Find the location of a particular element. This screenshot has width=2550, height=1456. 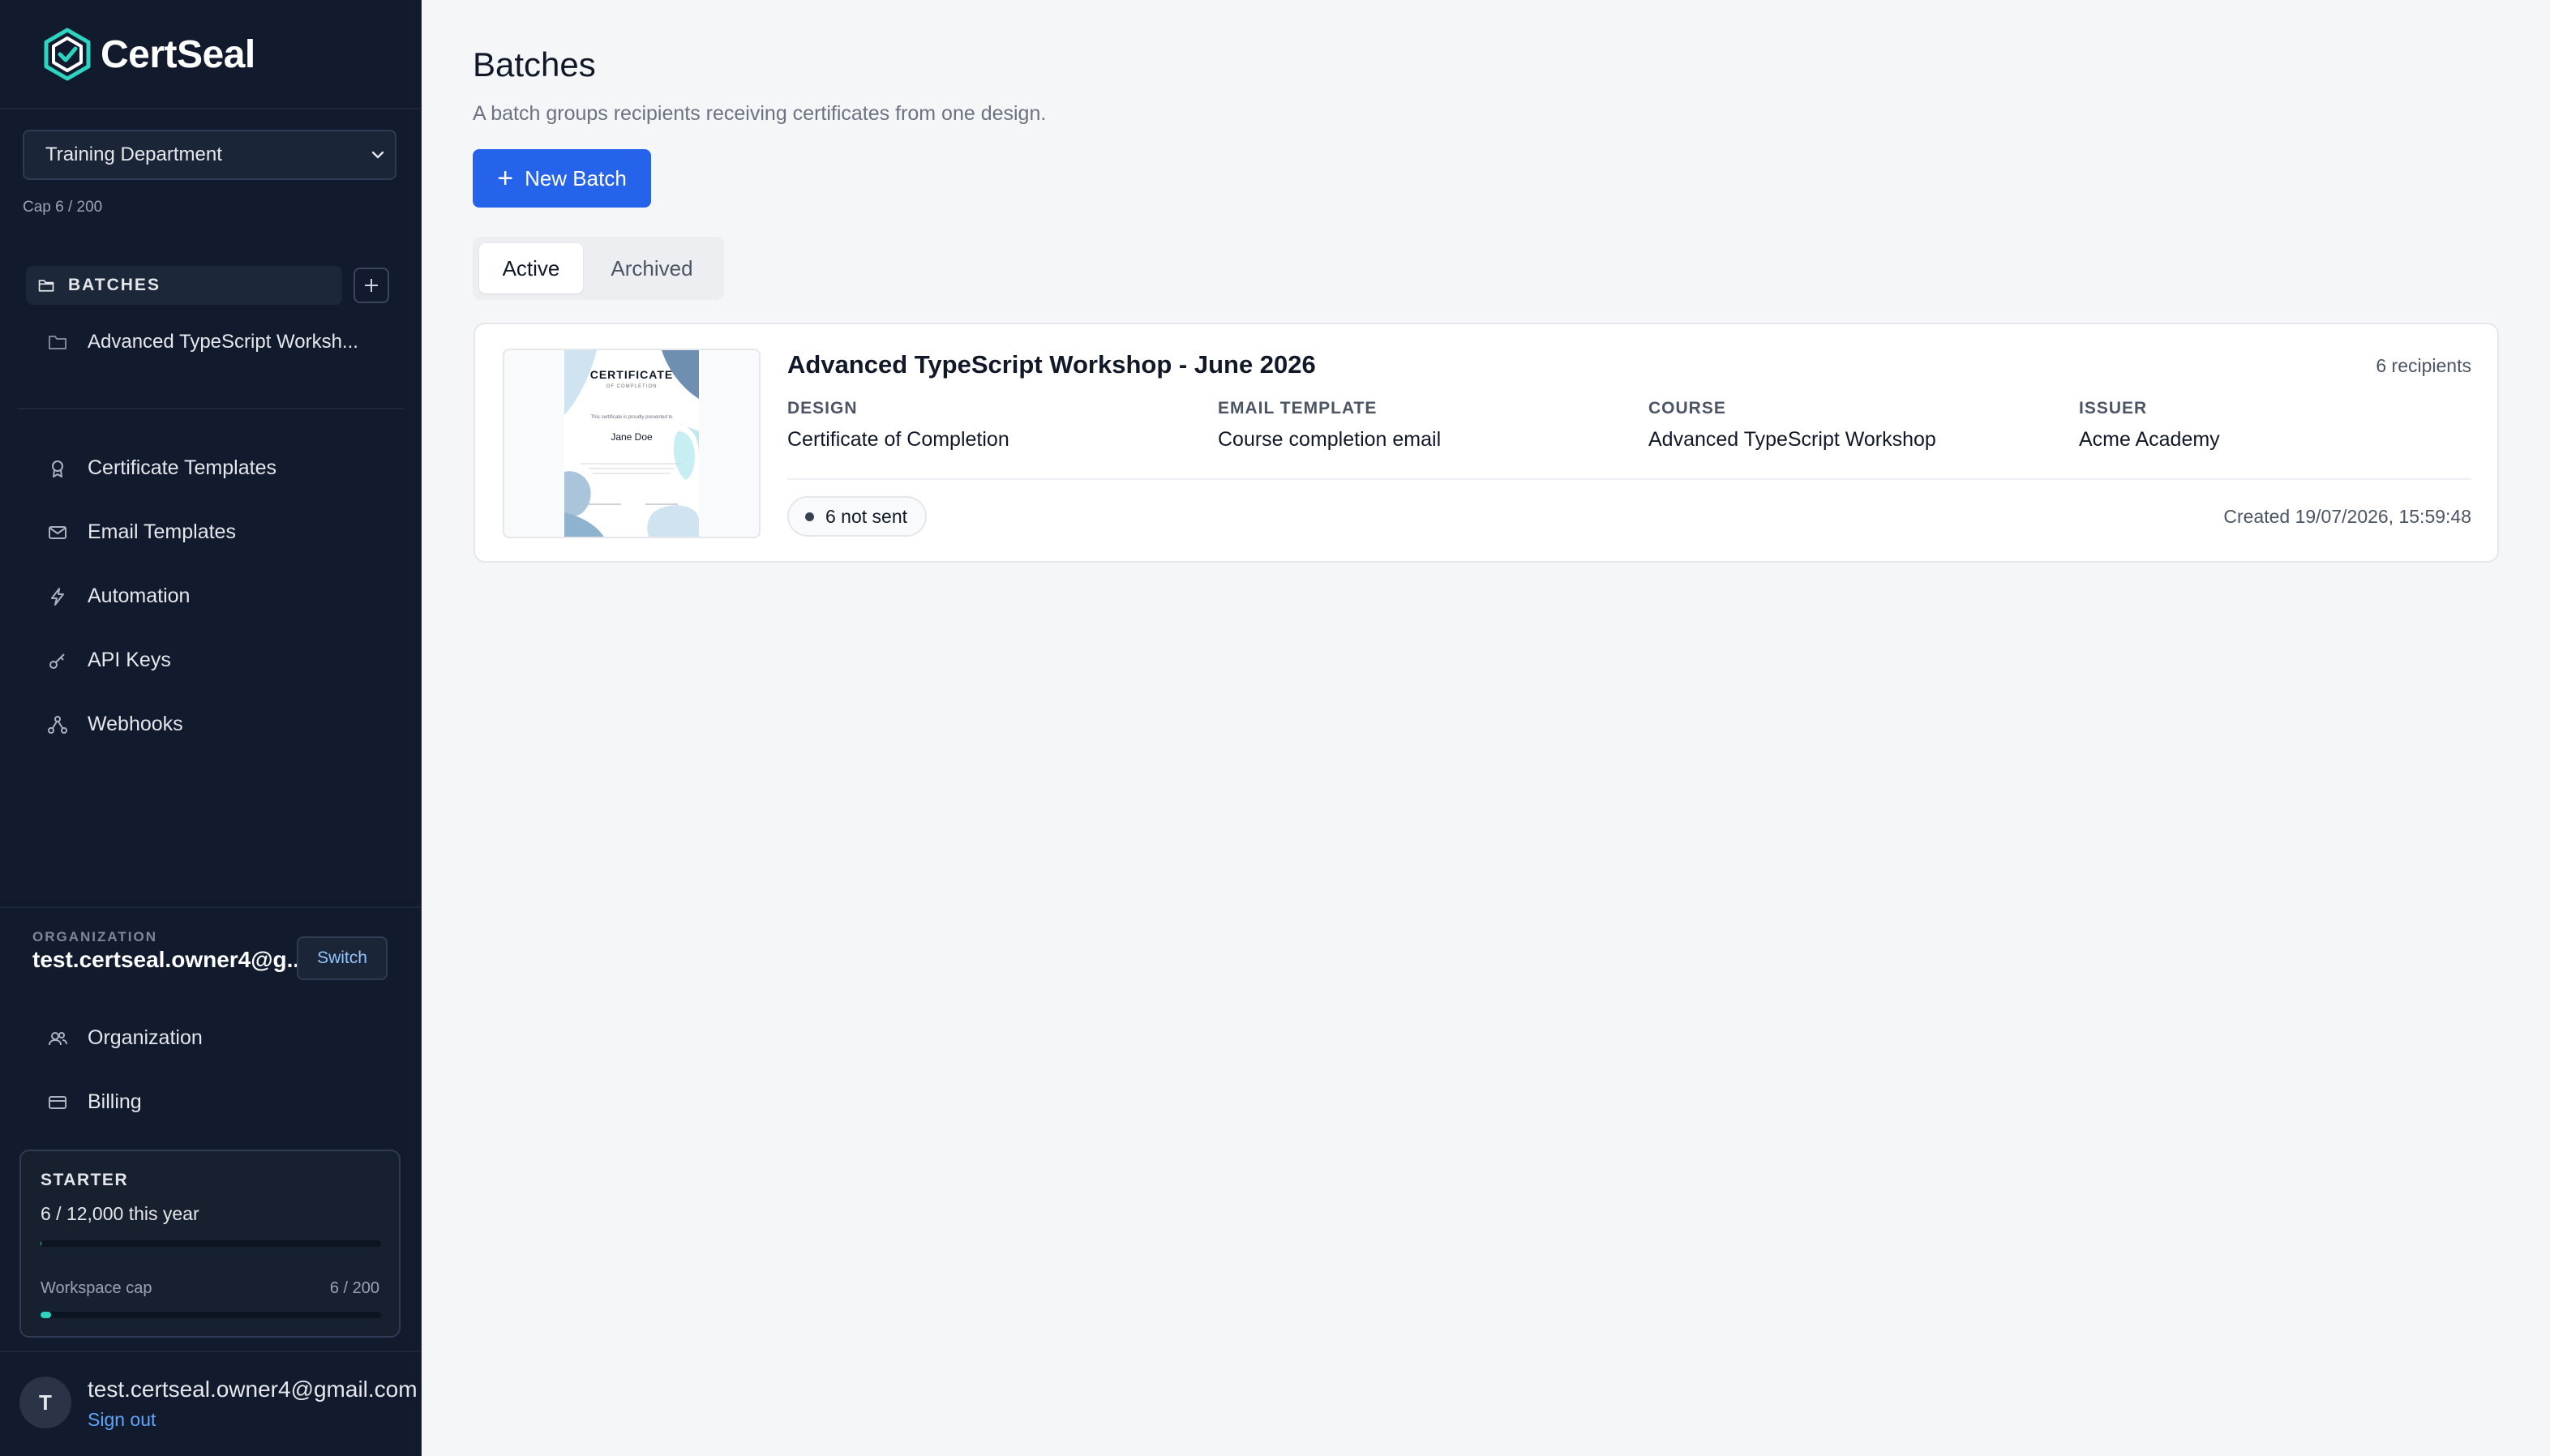

plan-usage-bar is located at coordinates (211, 1243).